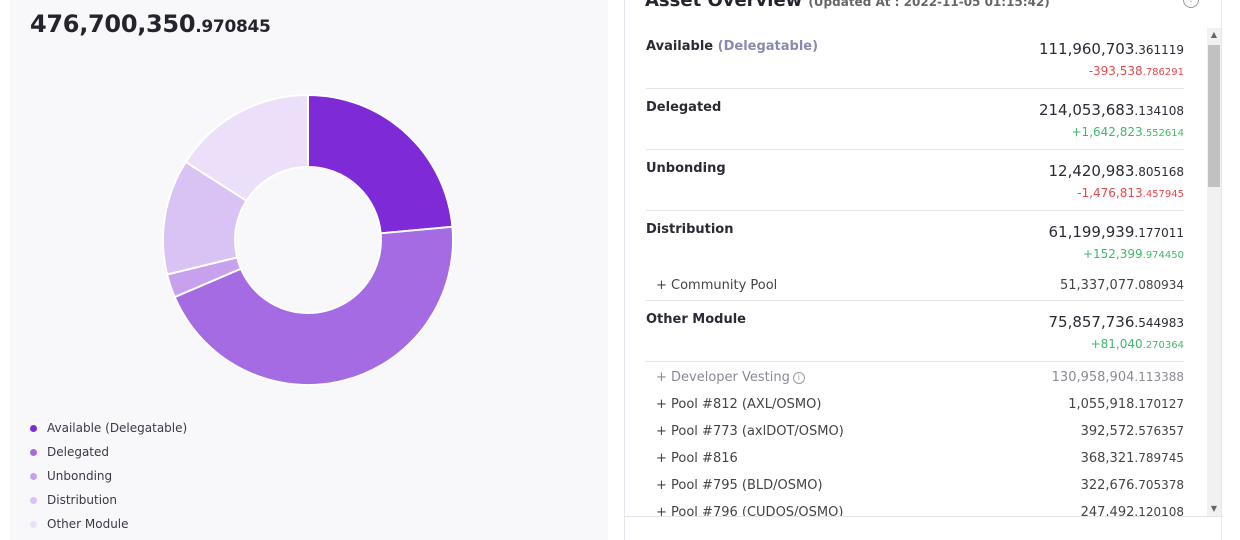  I want to click on asset-donut-chart, so click(308, 240).